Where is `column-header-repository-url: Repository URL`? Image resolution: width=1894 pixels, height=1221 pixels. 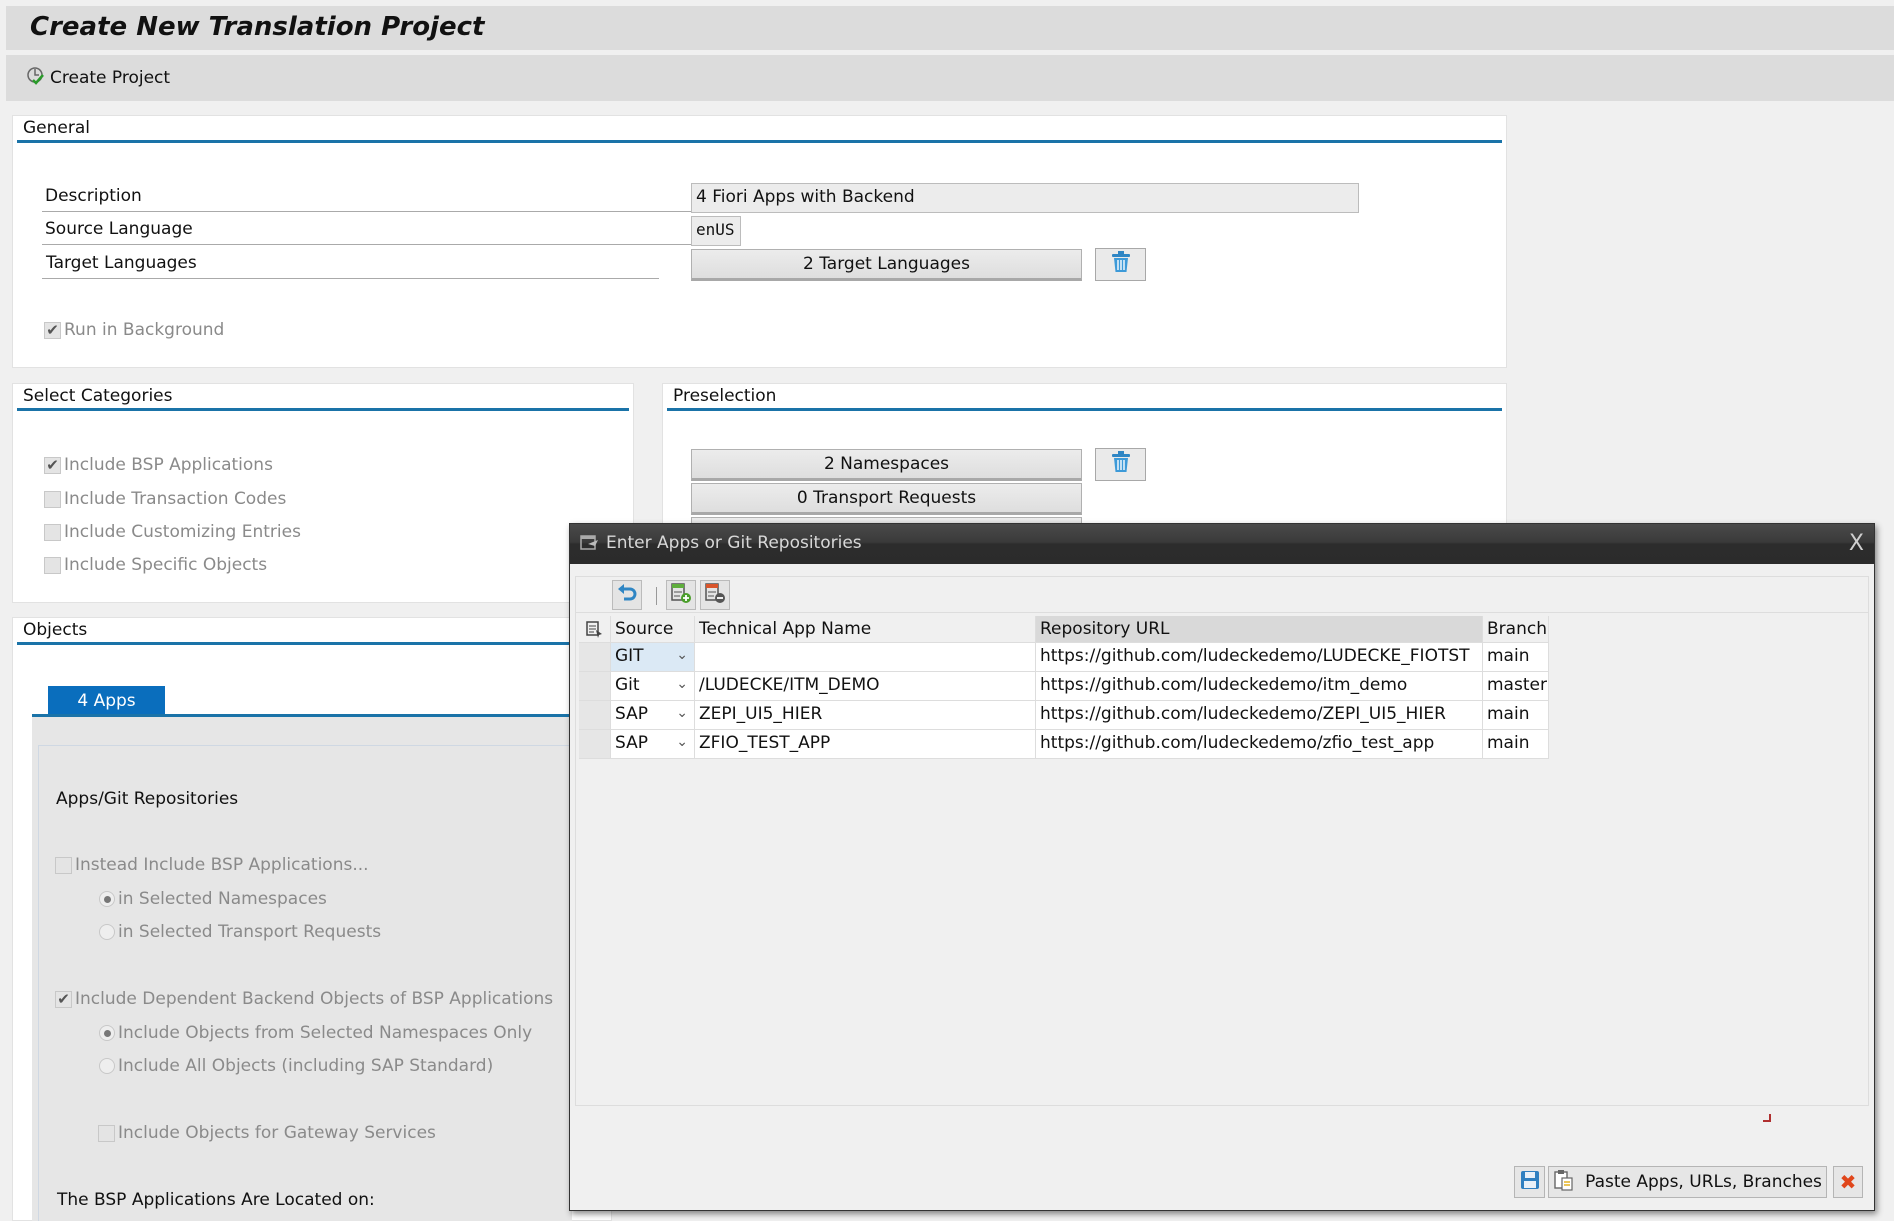
column-header-repository-url: Repository URL is located at coordinates (1259, 629).